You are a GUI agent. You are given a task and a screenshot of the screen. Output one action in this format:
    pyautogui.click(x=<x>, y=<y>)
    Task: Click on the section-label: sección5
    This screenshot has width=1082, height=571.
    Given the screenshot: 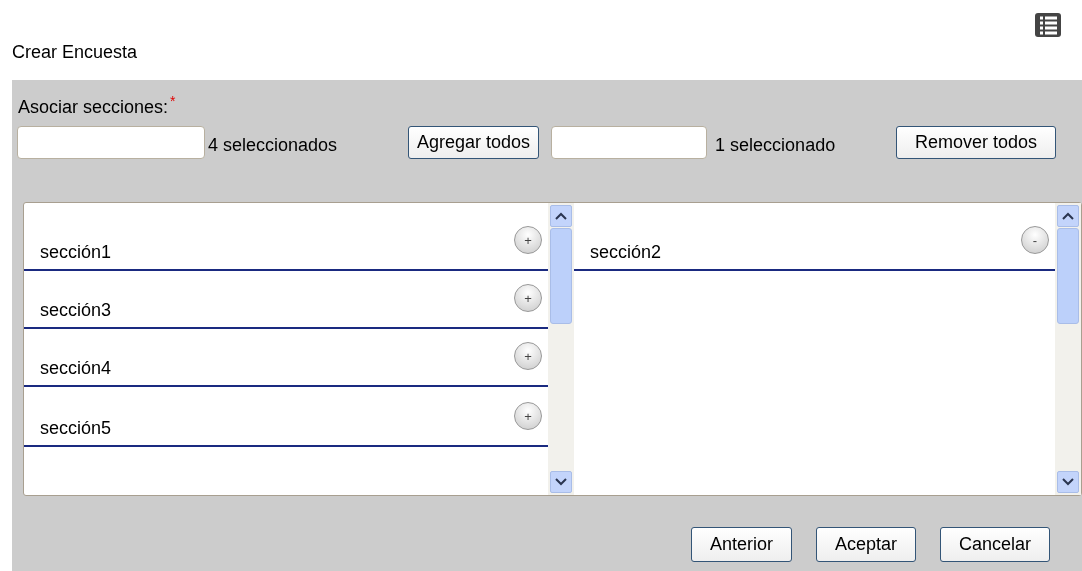 What is the action you would take?
    pyautogui.click(x=76, y=428)
    